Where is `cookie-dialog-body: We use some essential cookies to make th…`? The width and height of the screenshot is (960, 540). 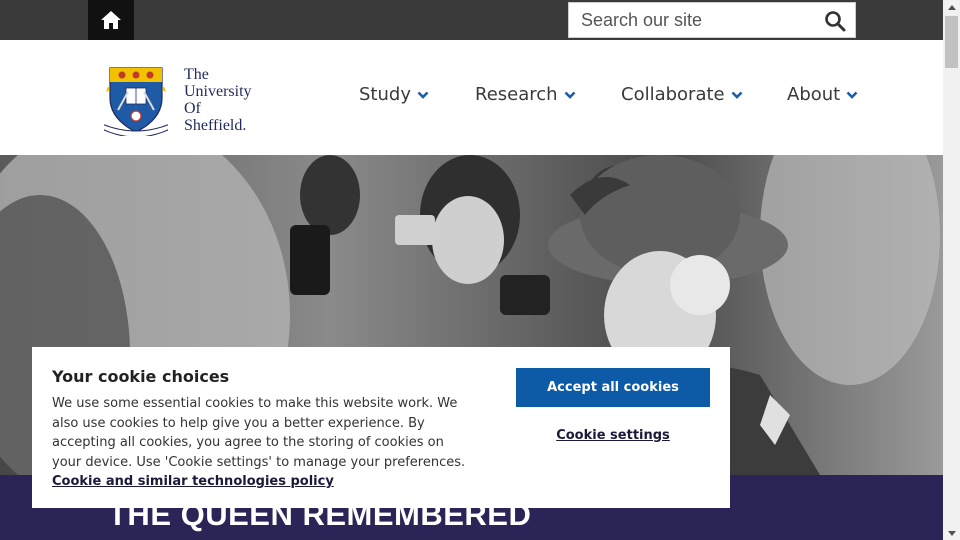 cookie-dialog-body: We use some essential cookies to make th… is located at coordinates (262, 443).